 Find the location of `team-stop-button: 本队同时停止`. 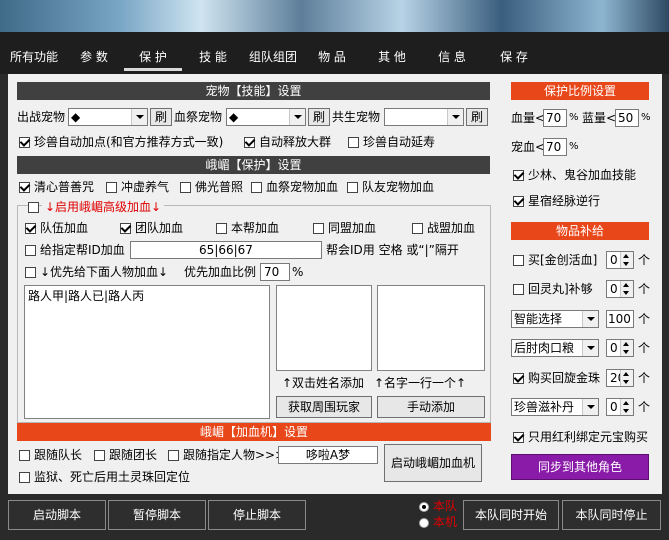

team-stop-button: 本队同时停止 is located at coordinates (611, 515).